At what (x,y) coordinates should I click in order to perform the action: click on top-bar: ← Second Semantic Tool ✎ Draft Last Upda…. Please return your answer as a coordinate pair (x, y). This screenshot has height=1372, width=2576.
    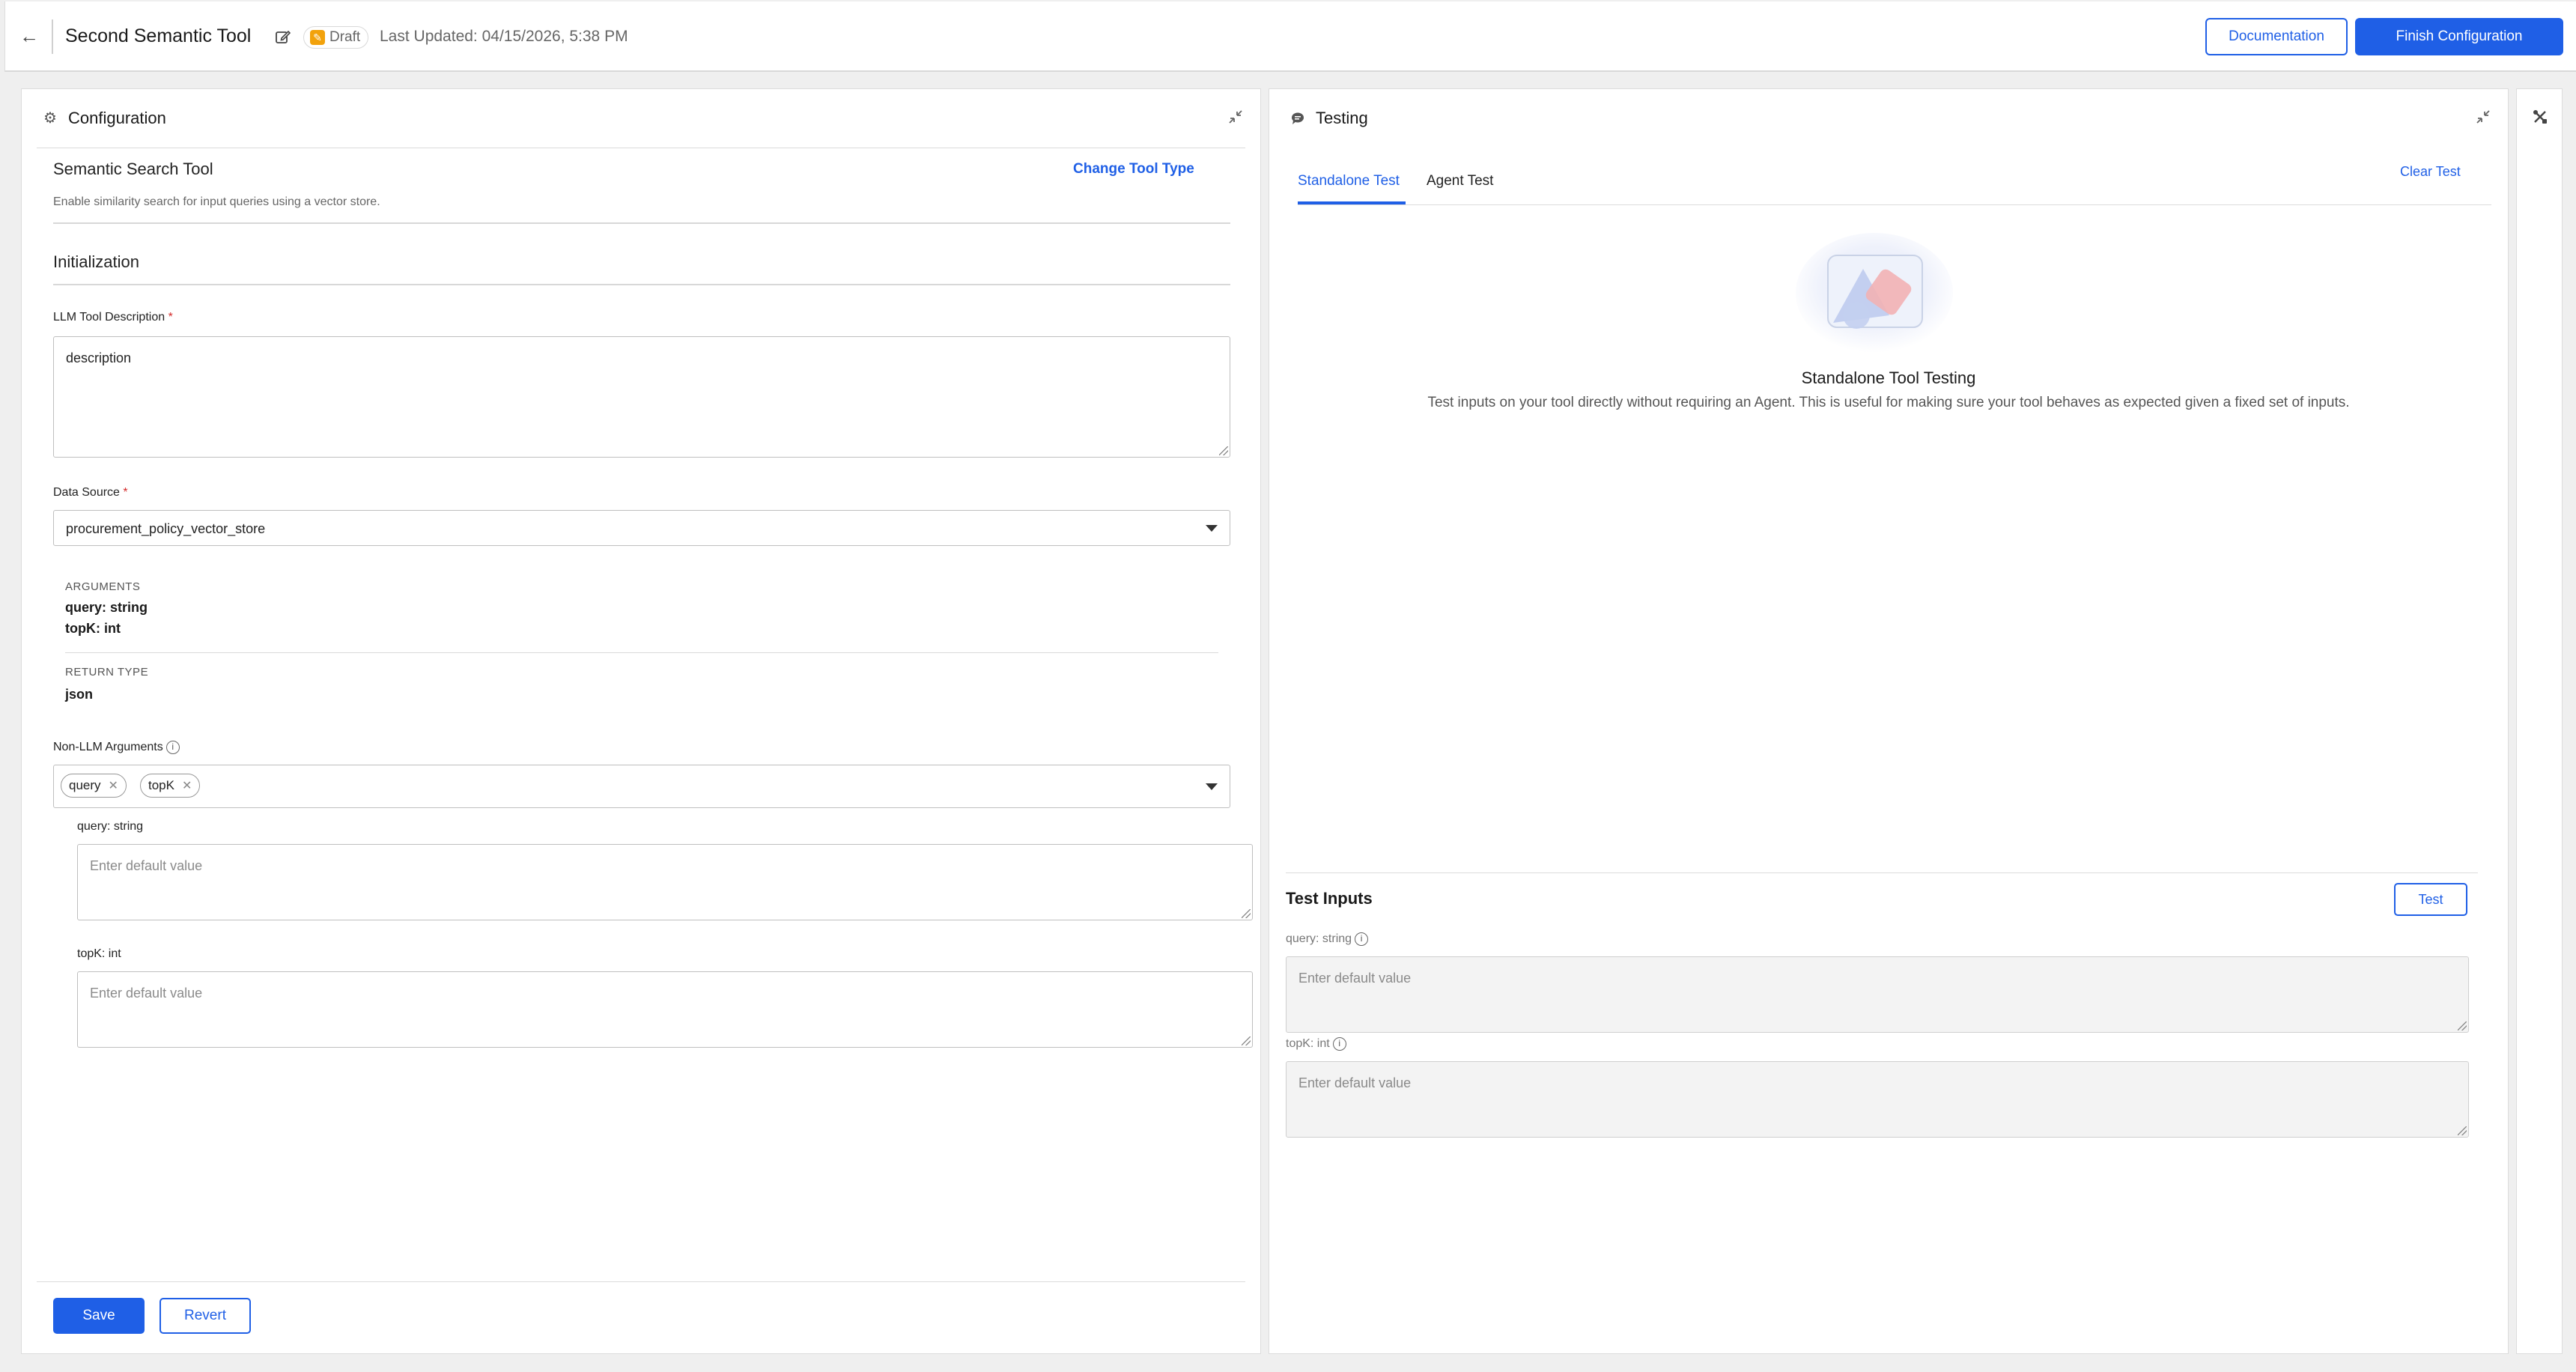
    Looking at the image, I should click on (1290, 36).